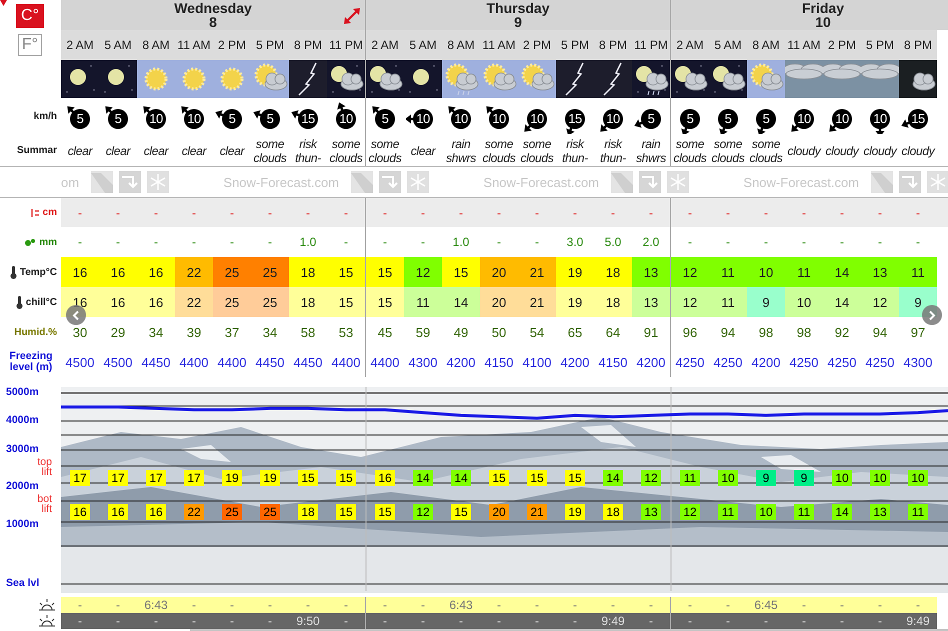 Image resolution: width=948 pixels, height=631 pixels. Describe the element at coordinates (270, 478) in the screenshot. I see `top-lift-temperature: 19` at that location.